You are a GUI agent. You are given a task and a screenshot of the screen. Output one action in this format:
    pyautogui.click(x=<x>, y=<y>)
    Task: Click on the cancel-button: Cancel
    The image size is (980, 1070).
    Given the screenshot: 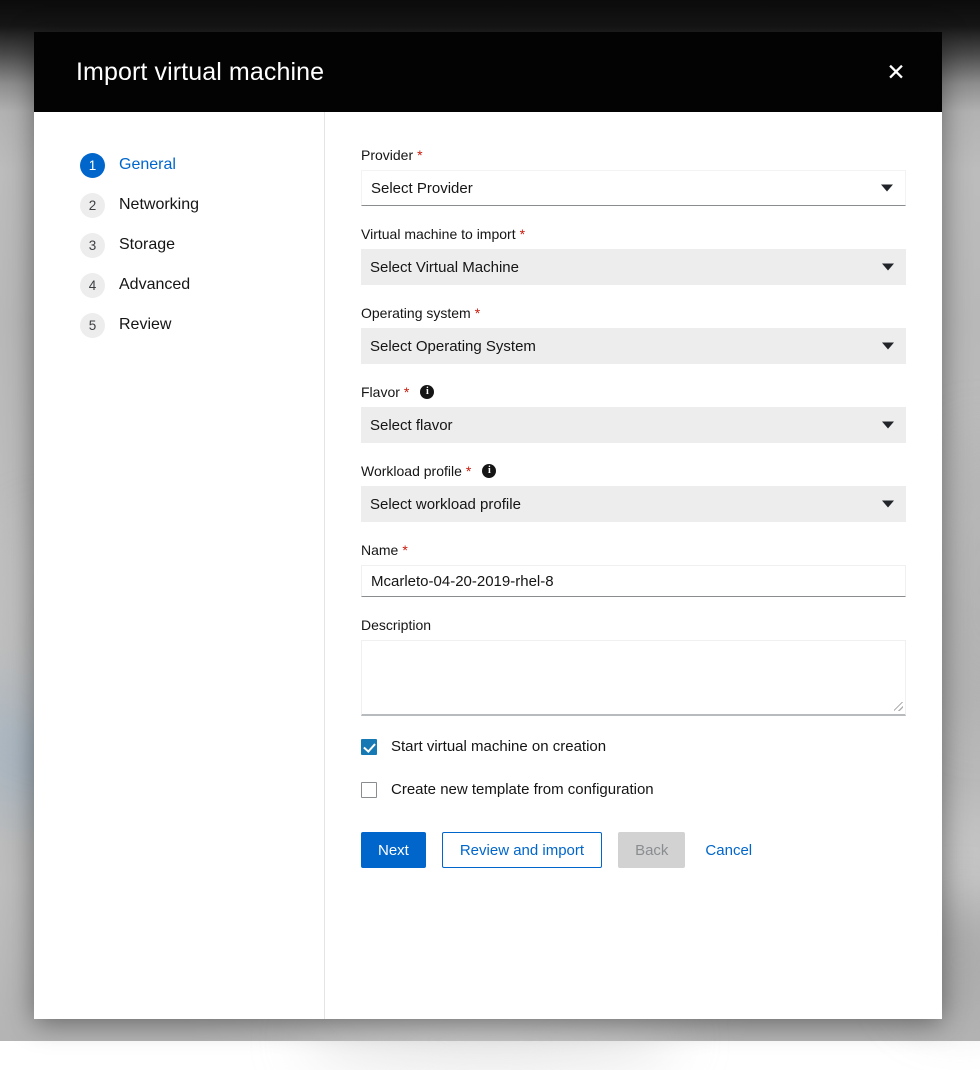 What is the action you would take?
    pyautogui.click(x=728, y=850)
    